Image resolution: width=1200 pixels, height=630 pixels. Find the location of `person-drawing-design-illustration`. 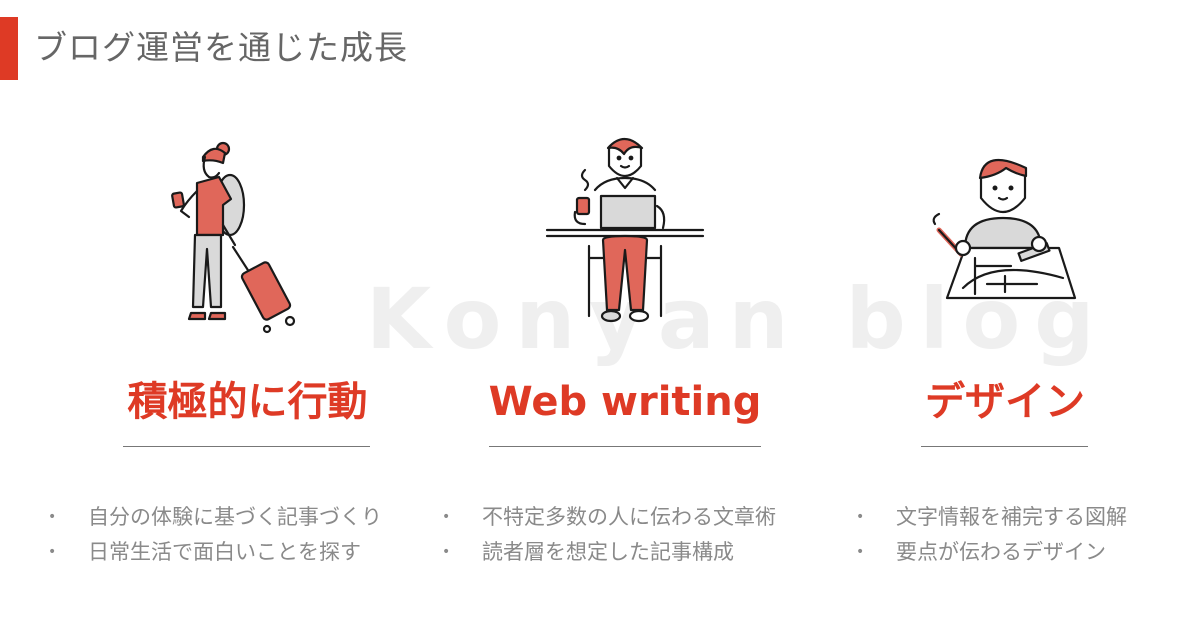

person-drawing-design-illustration is located at coordinates (1004, 229).